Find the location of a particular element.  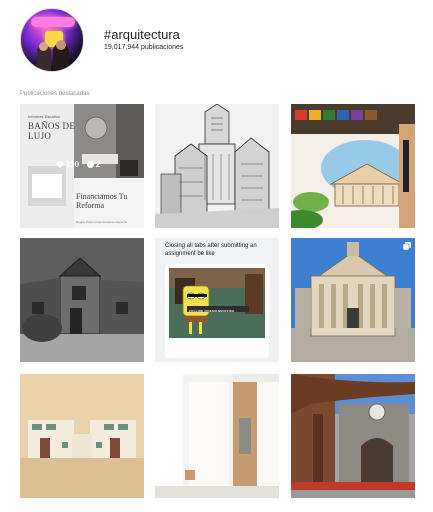

multiple-images-icon is located at coordinates (407, 246).